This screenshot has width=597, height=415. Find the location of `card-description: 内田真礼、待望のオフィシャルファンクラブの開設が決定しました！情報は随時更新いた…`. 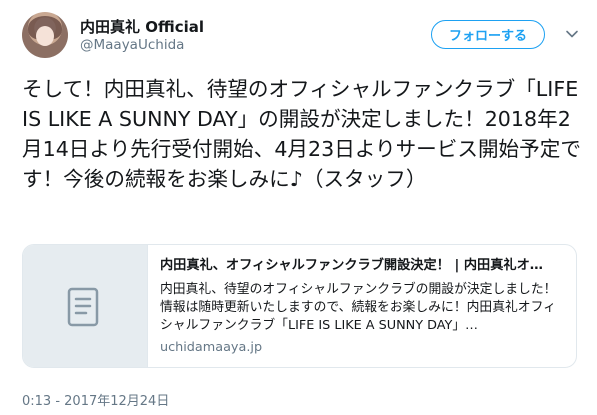

card-description: 内田真礼、待望のオフィシャルファンクラブの開設が決定しました！情報は随時更新いた… is located at coordinates (358, 307).